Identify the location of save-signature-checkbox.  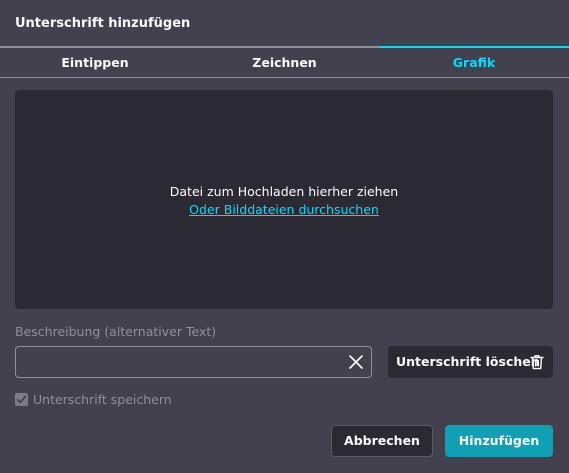
(21, 399).